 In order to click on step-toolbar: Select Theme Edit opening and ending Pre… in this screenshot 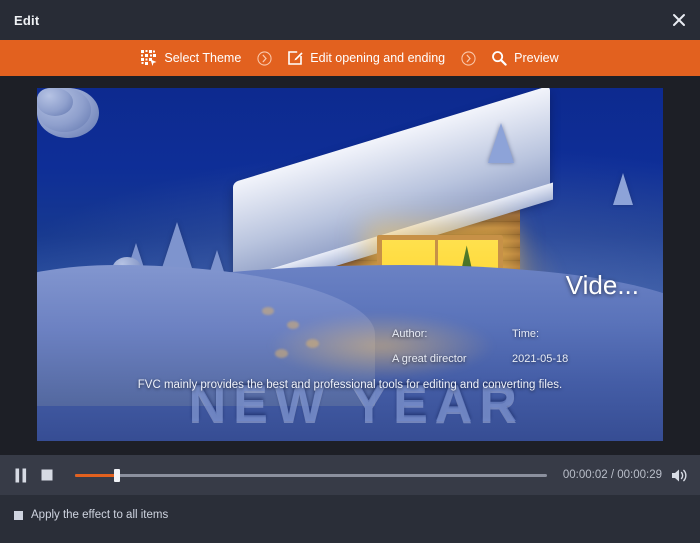, I will do `click(350, 58)`.